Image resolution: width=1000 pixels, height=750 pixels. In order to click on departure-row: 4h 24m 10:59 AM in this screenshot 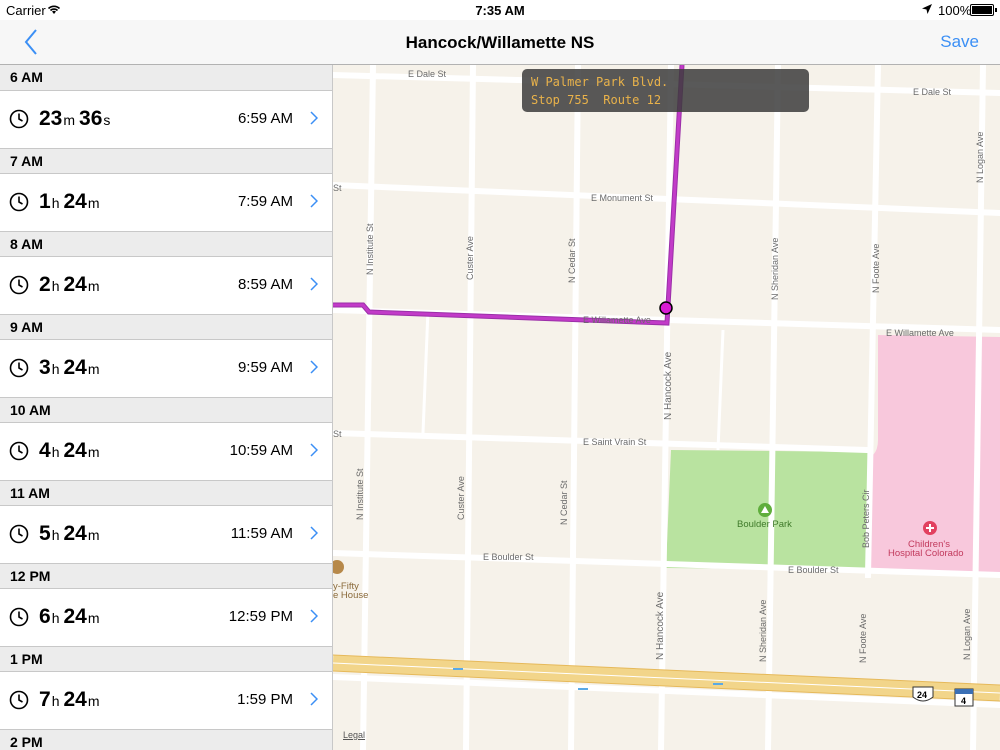, I will do `click(166, 451)`.